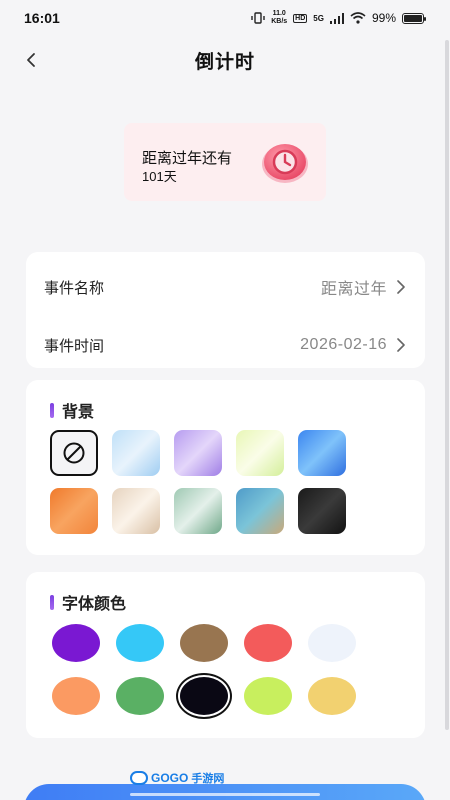 The image size is (450, 800). I want to click on event-time-label: 事件时间, so click(74, 346).